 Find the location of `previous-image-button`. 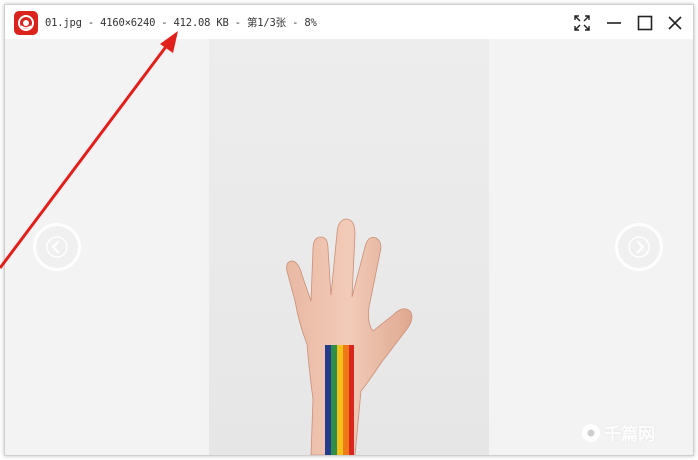

previous-image-button is located at coordinates (57, 247).